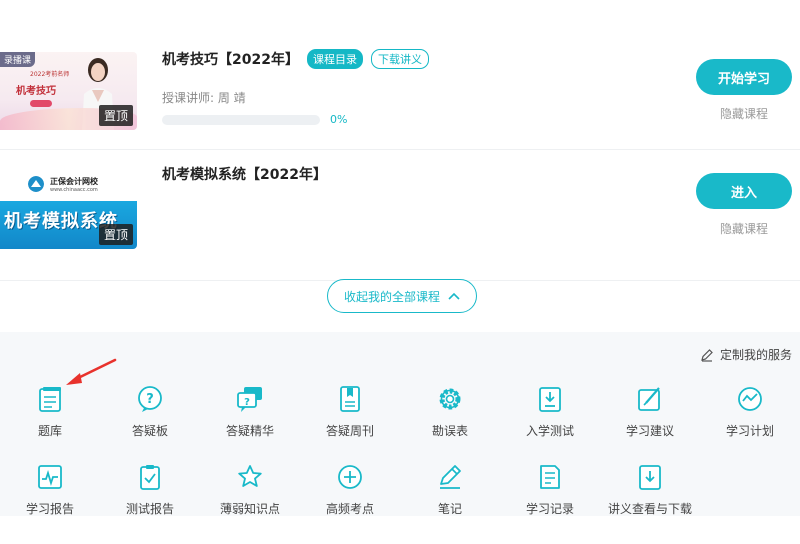 This screenshot has height=544, width=800. I want to click on service-label: 讲义查看与下载, so click(649, 509).